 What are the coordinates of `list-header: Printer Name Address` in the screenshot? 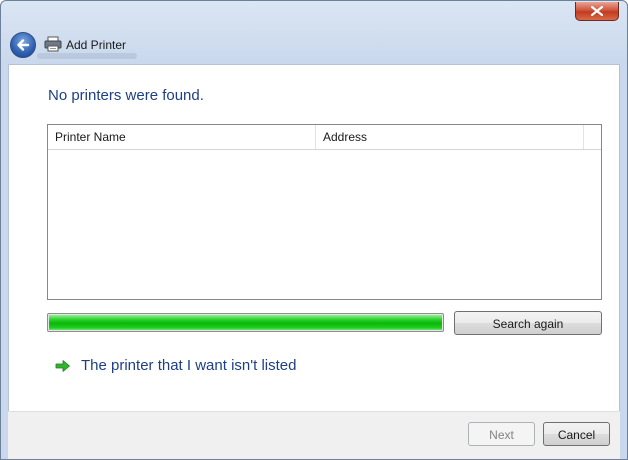 It's located at (324, 137).